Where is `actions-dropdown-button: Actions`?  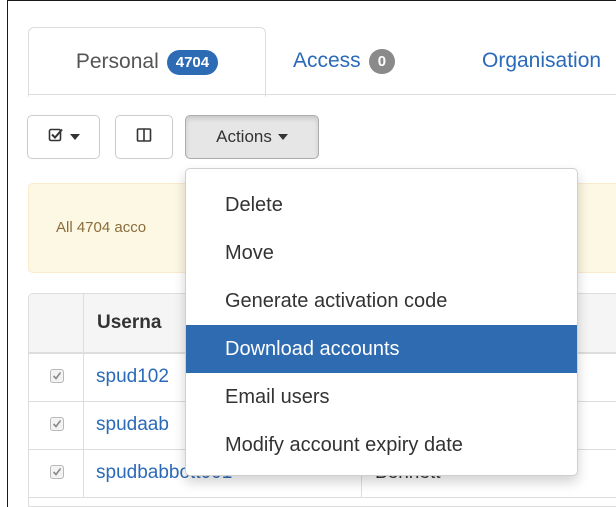
actions-dropdown-button: Actions is located at coordinates (252, 137).